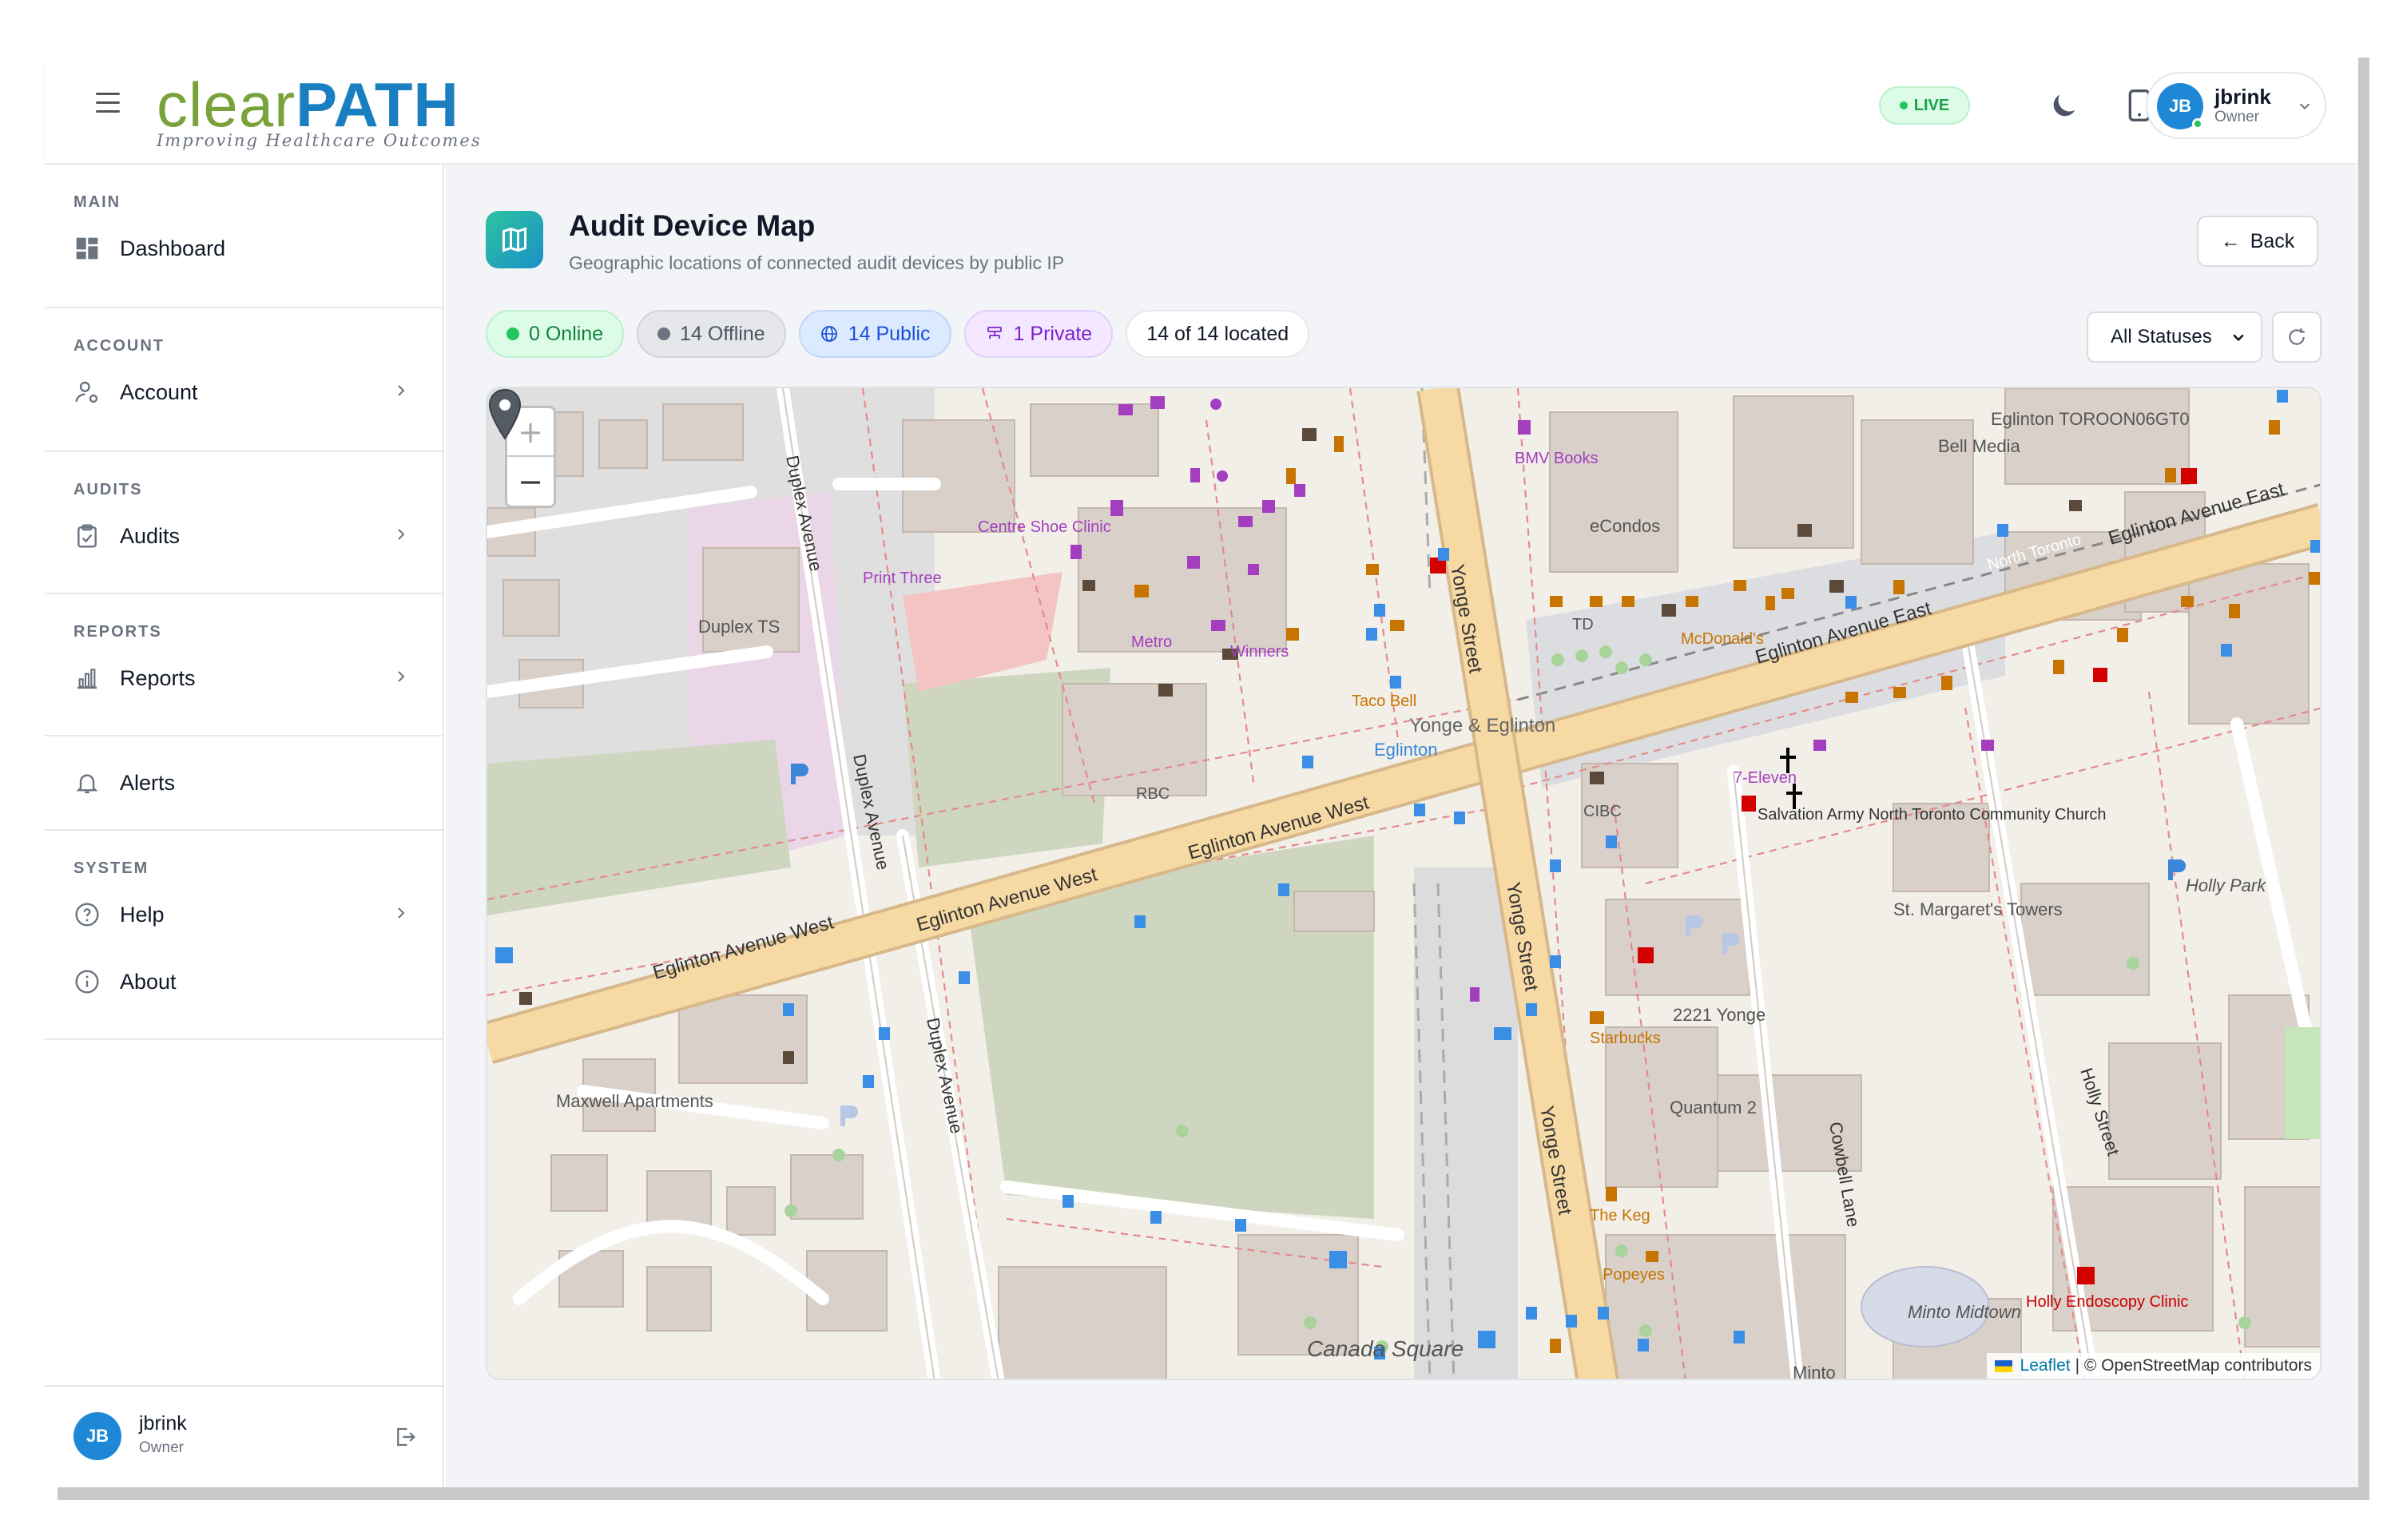  Describe the element at coordinates (258, 914) in the screenshot. I see `sidebar-item-help: Help` at that location.